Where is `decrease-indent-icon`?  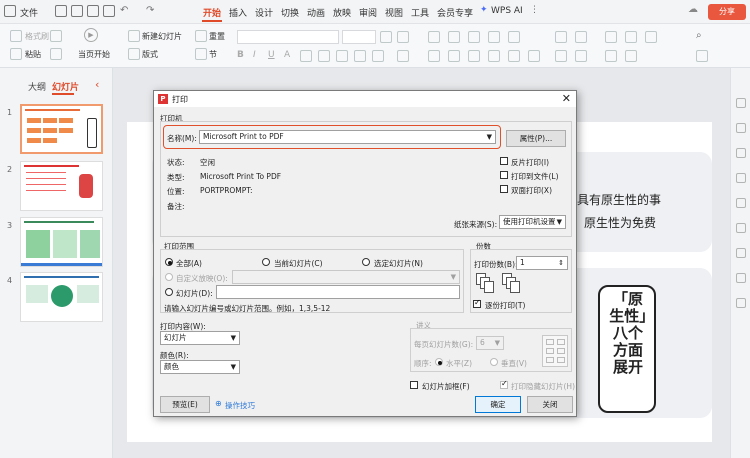 decrease-indent-icon is located at coordinates (474, 37).